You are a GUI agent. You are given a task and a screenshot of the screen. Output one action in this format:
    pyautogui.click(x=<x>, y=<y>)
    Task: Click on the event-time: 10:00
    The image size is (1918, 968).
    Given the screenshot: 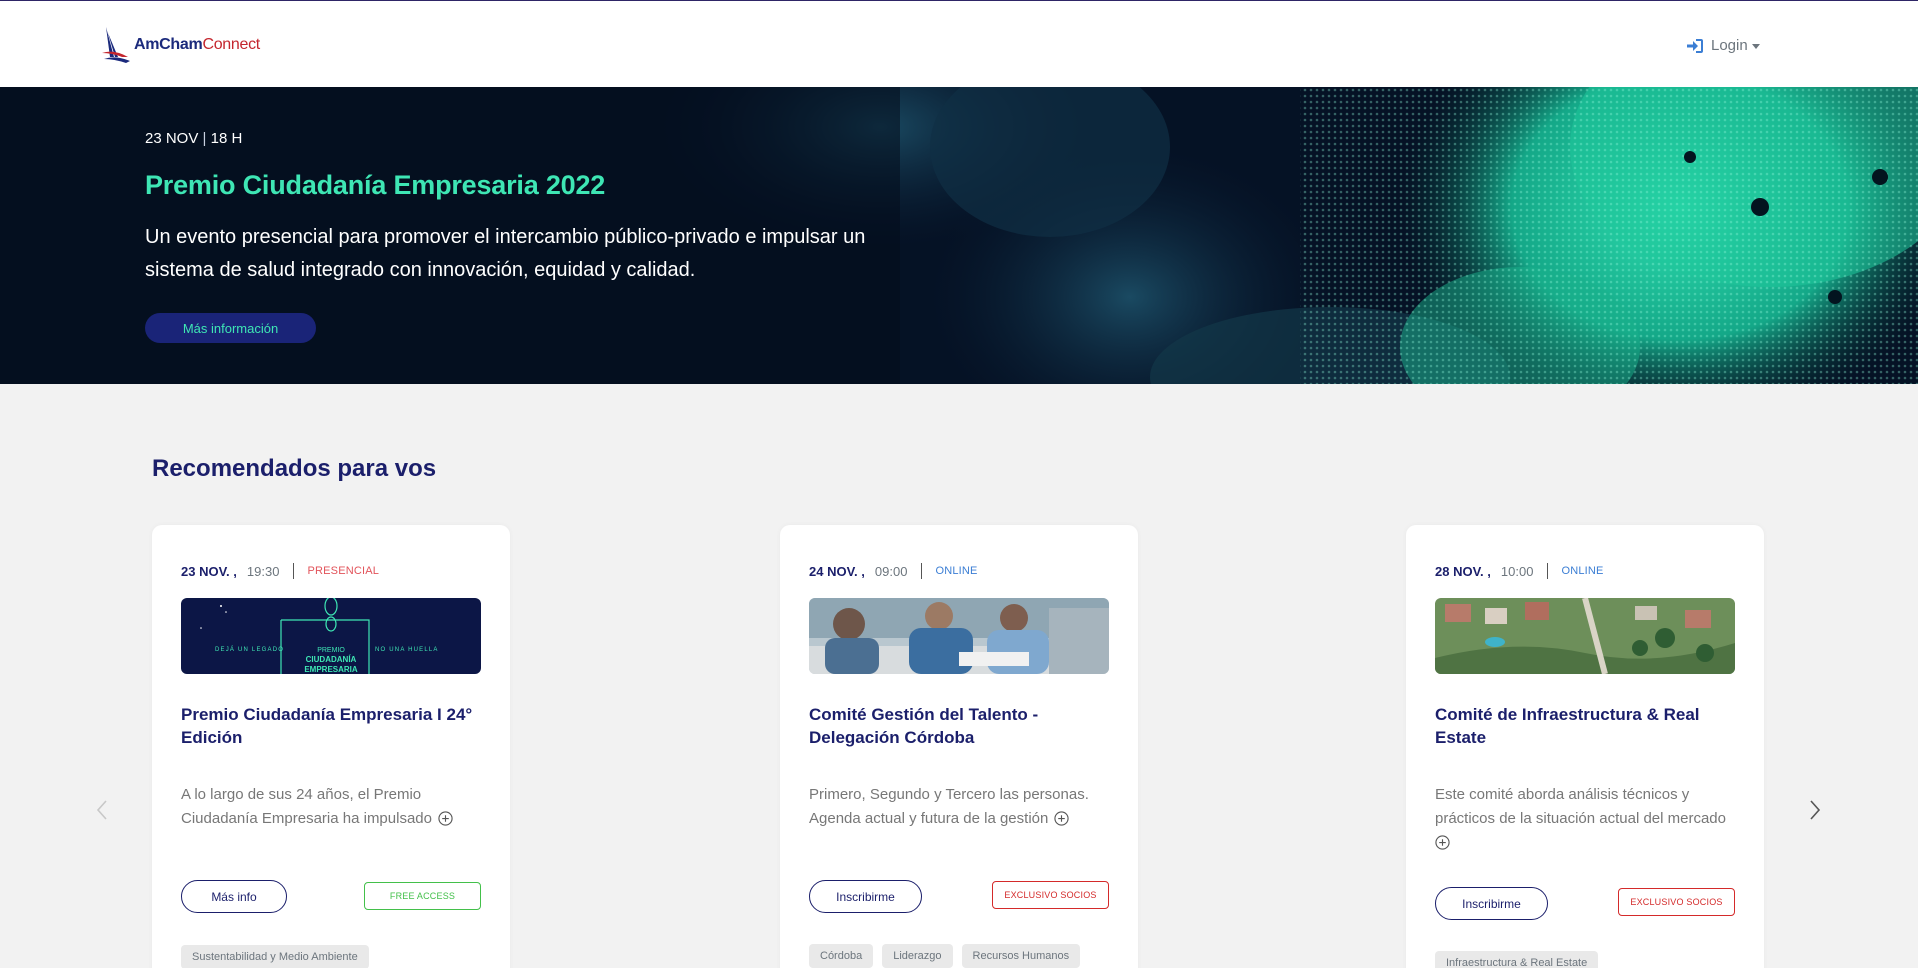 What is the action you would take?
    pyautogui.click(x=1517, y=571)
    